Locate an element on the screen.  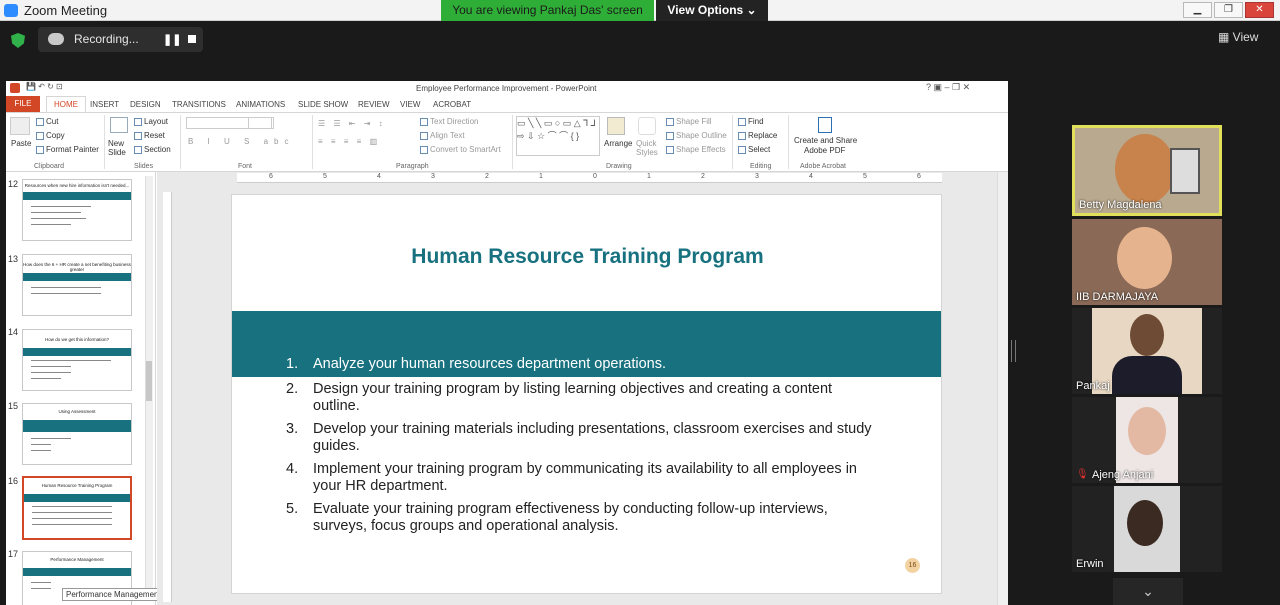
replace-label: Replace is located at coordinates (763, 135).